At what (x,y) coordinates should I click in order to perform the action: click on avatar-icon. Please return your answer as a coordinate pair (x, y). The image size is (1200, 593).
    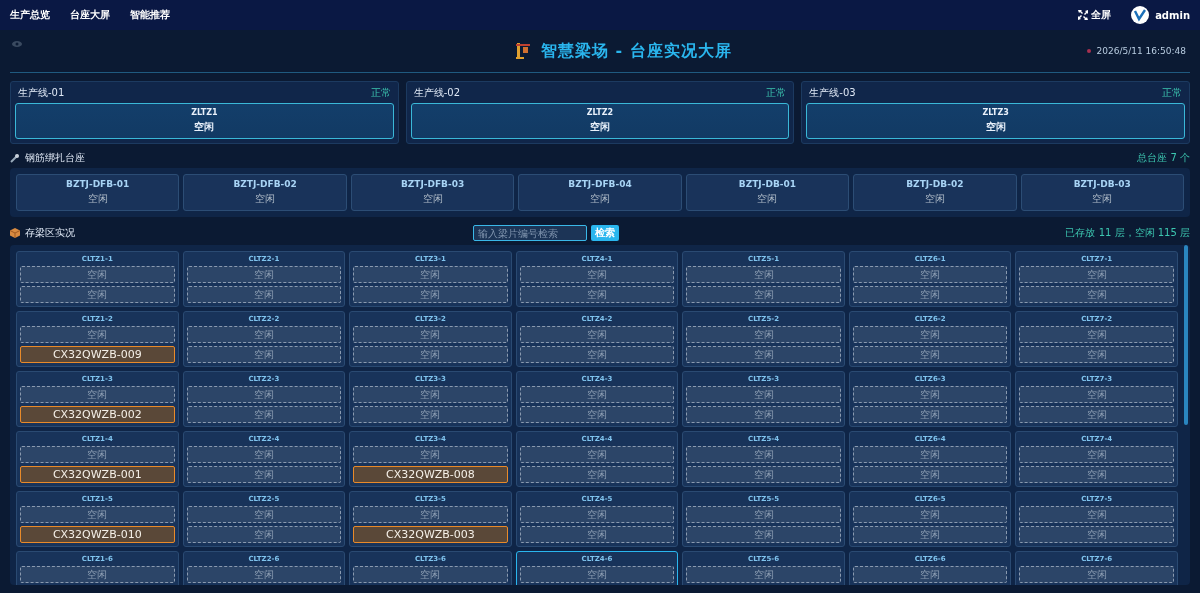
    Looking at the image, I should click on (1140, 15).